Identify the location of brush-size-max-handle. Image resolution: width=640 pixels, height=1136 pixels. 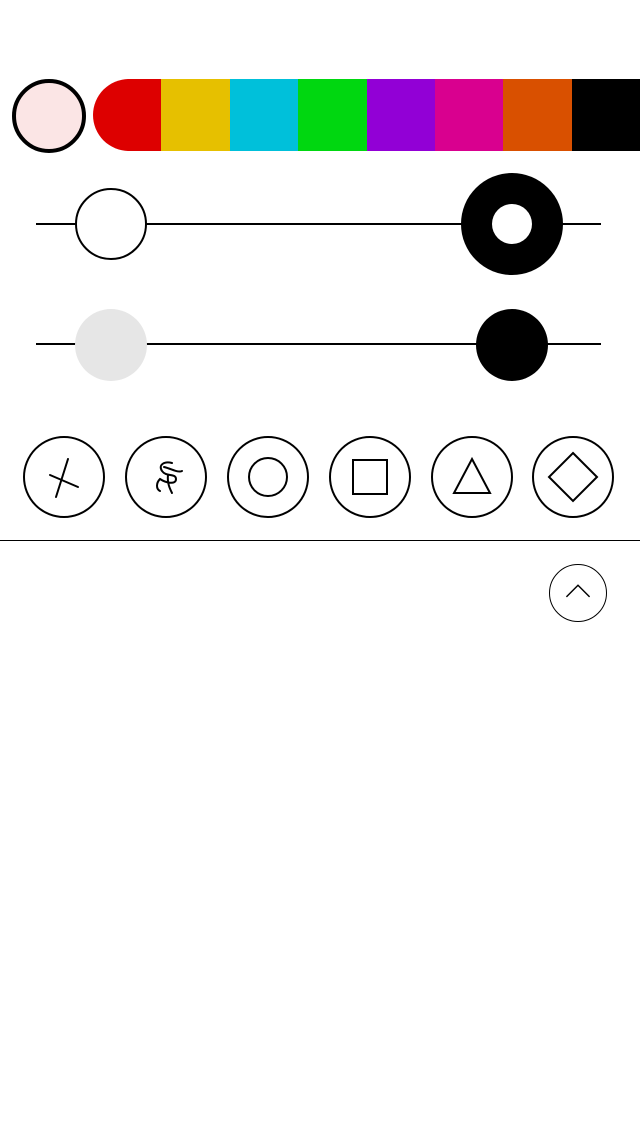
(512, 224).